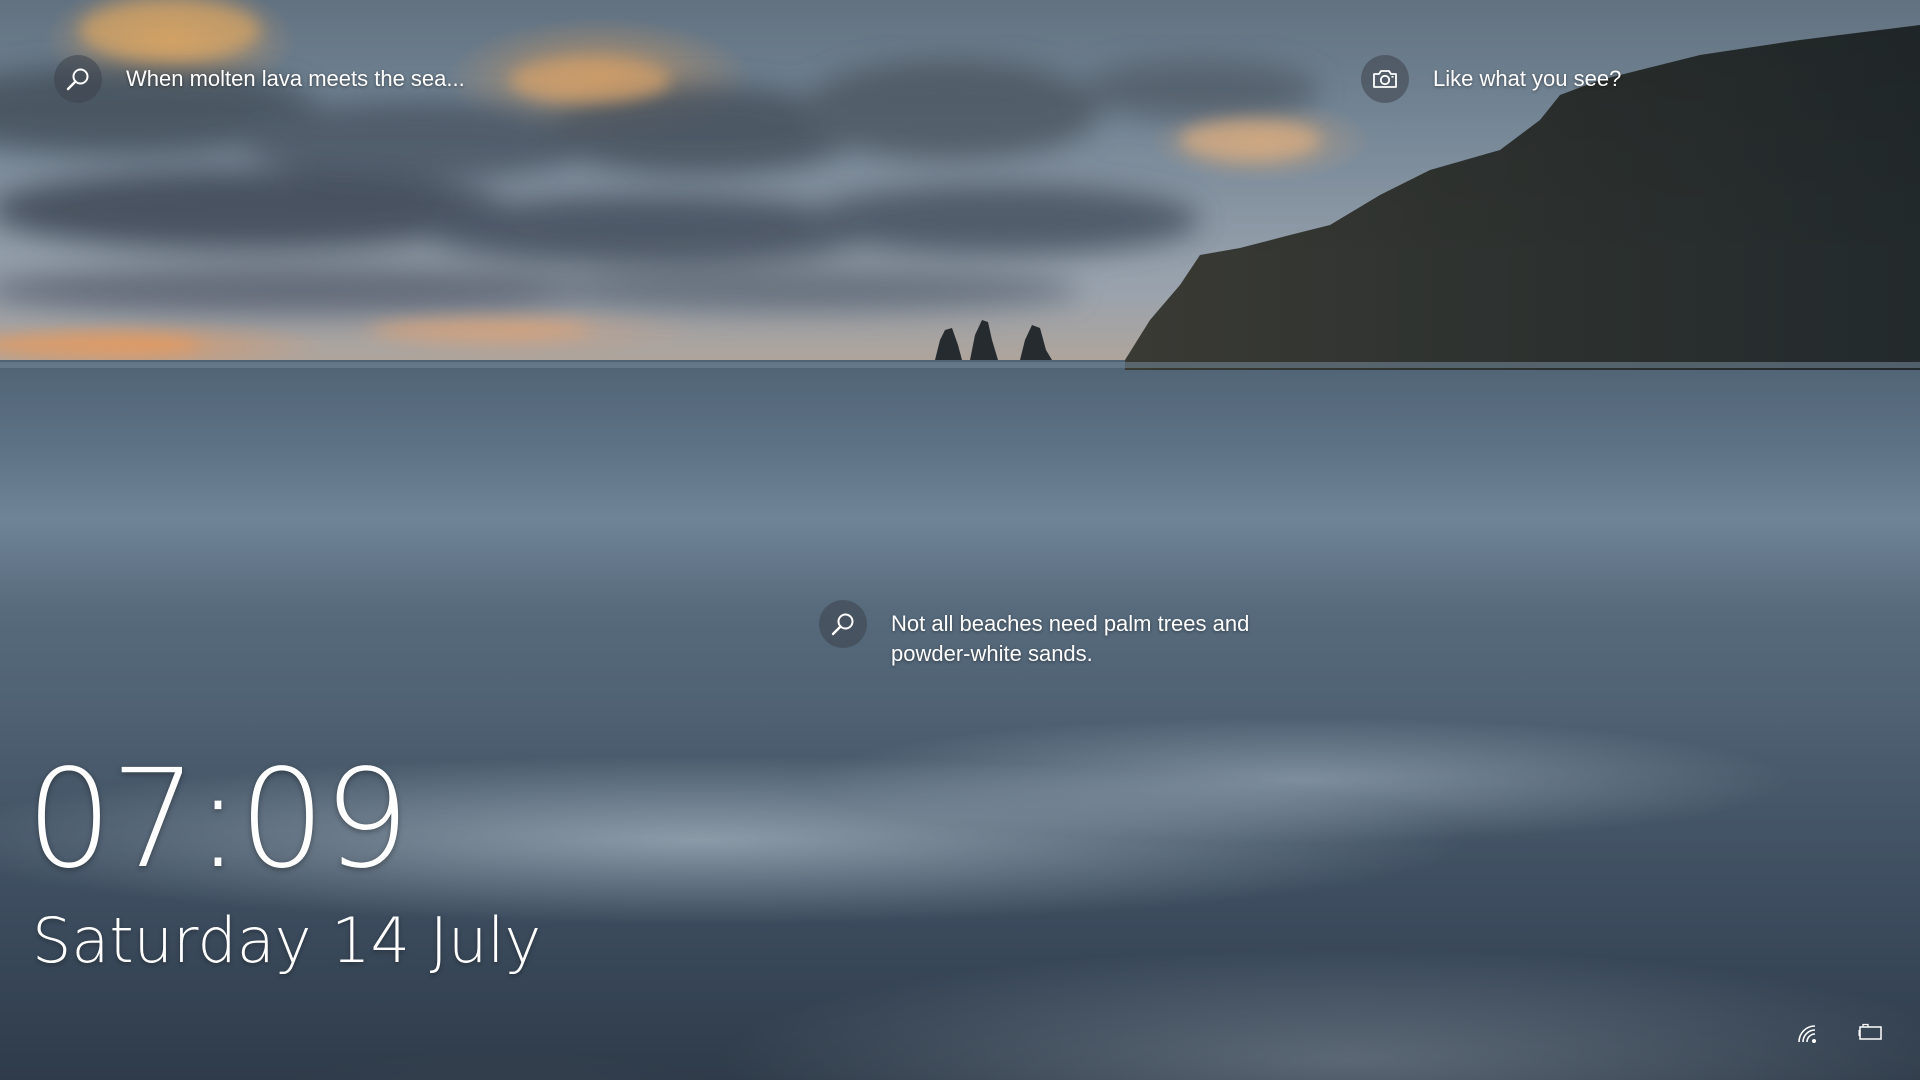  I want to click on date-text: Saturday 14 July, so click(287, 940).